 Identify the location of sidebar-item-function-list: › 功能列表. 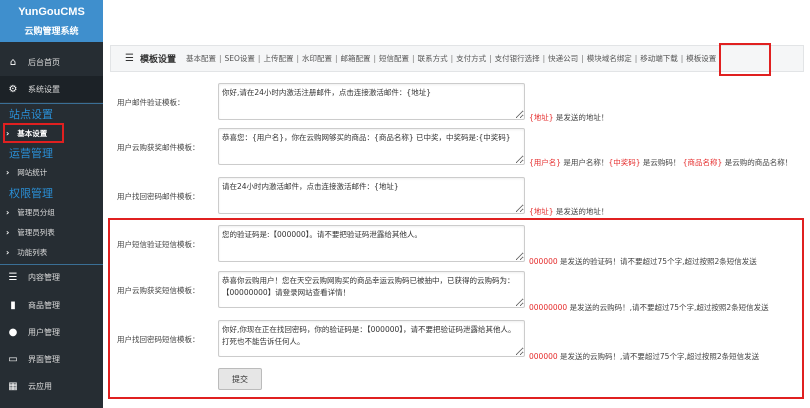
(26, 252).